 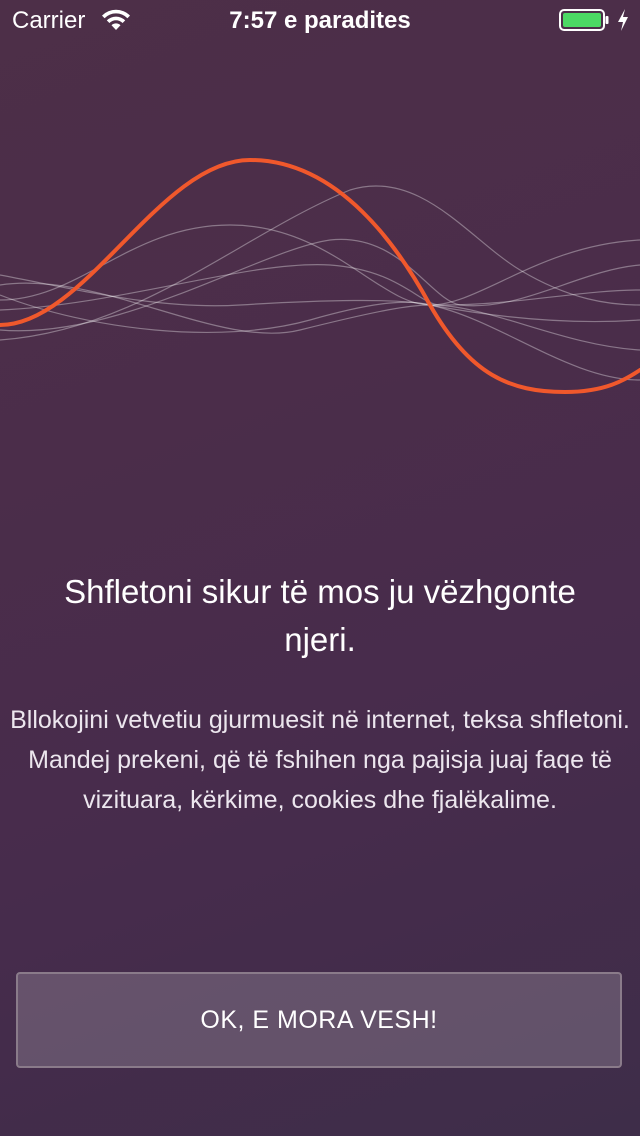 What do you see at coordinates (320, 327) in the screenshot?
I see `secondary-wave` at bounding box center [320, 327].